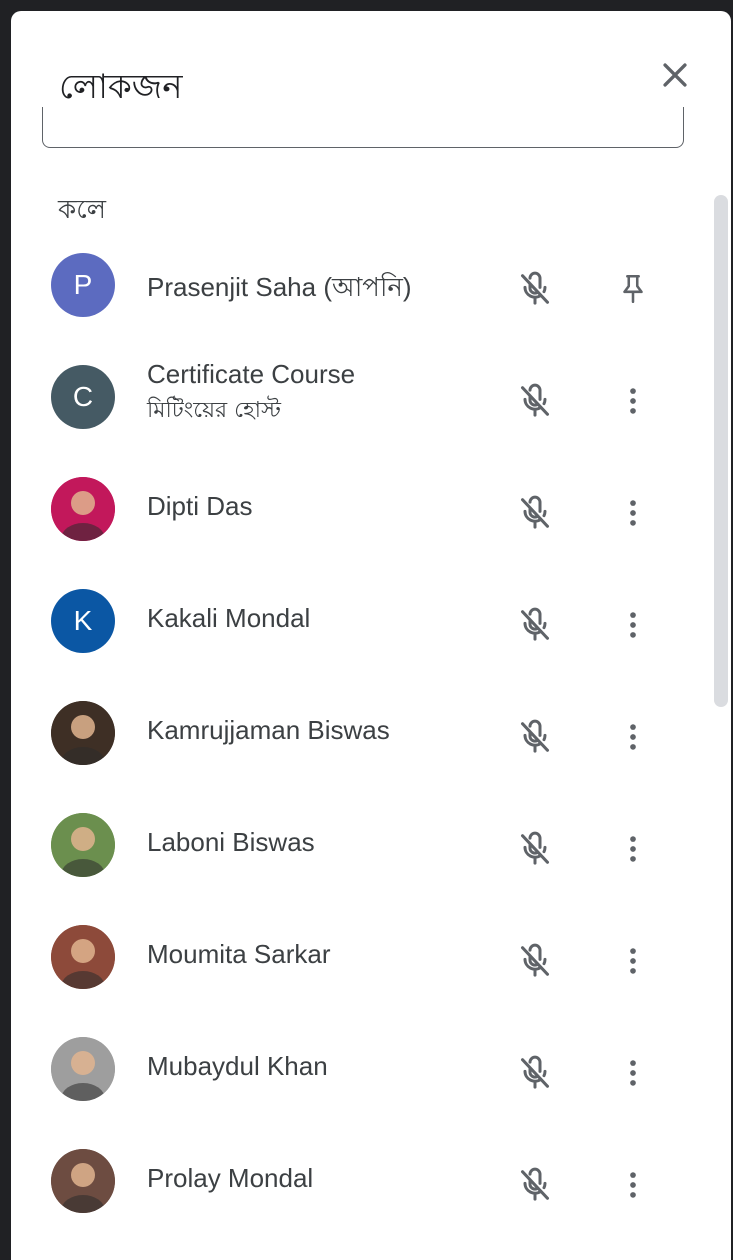 This screenshot has width=733, height=1260. I want to click on participant-role: মিটিংয়ের হোস্ট, so click(214, 410).